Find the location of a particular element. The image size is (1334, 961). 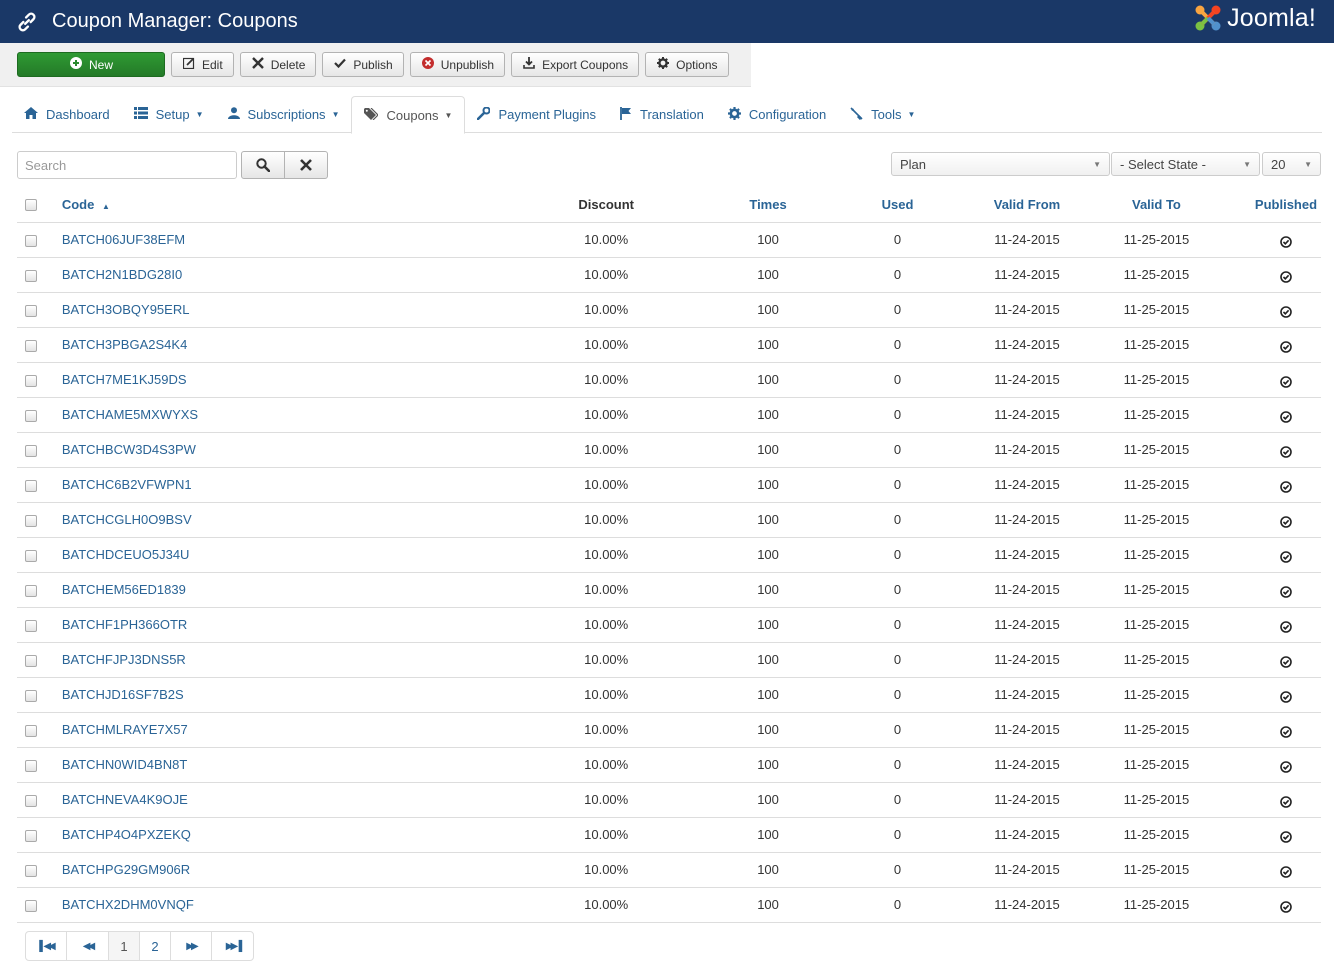

column-header-used: Used is located at coordinates (897, 205).